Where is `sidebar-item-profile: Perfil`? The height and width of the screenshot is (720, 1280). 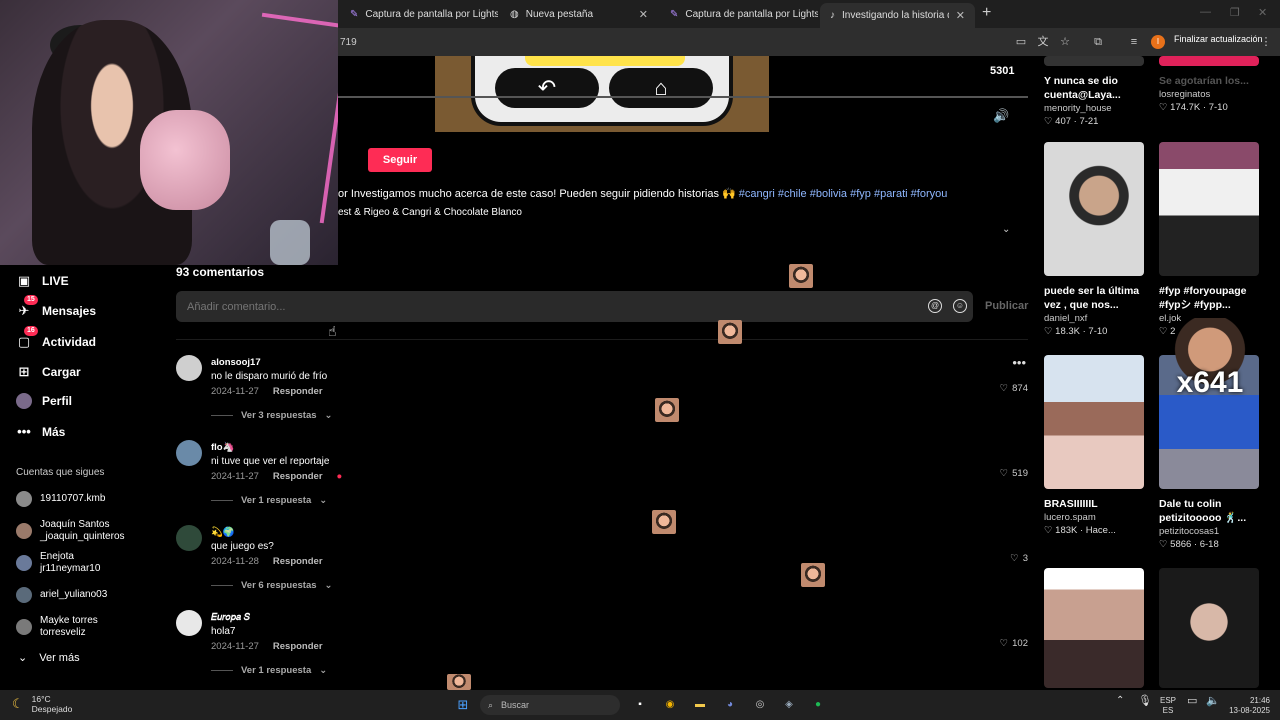 sidebar-item-profile: Perfil is located at coordinates (44, 401).